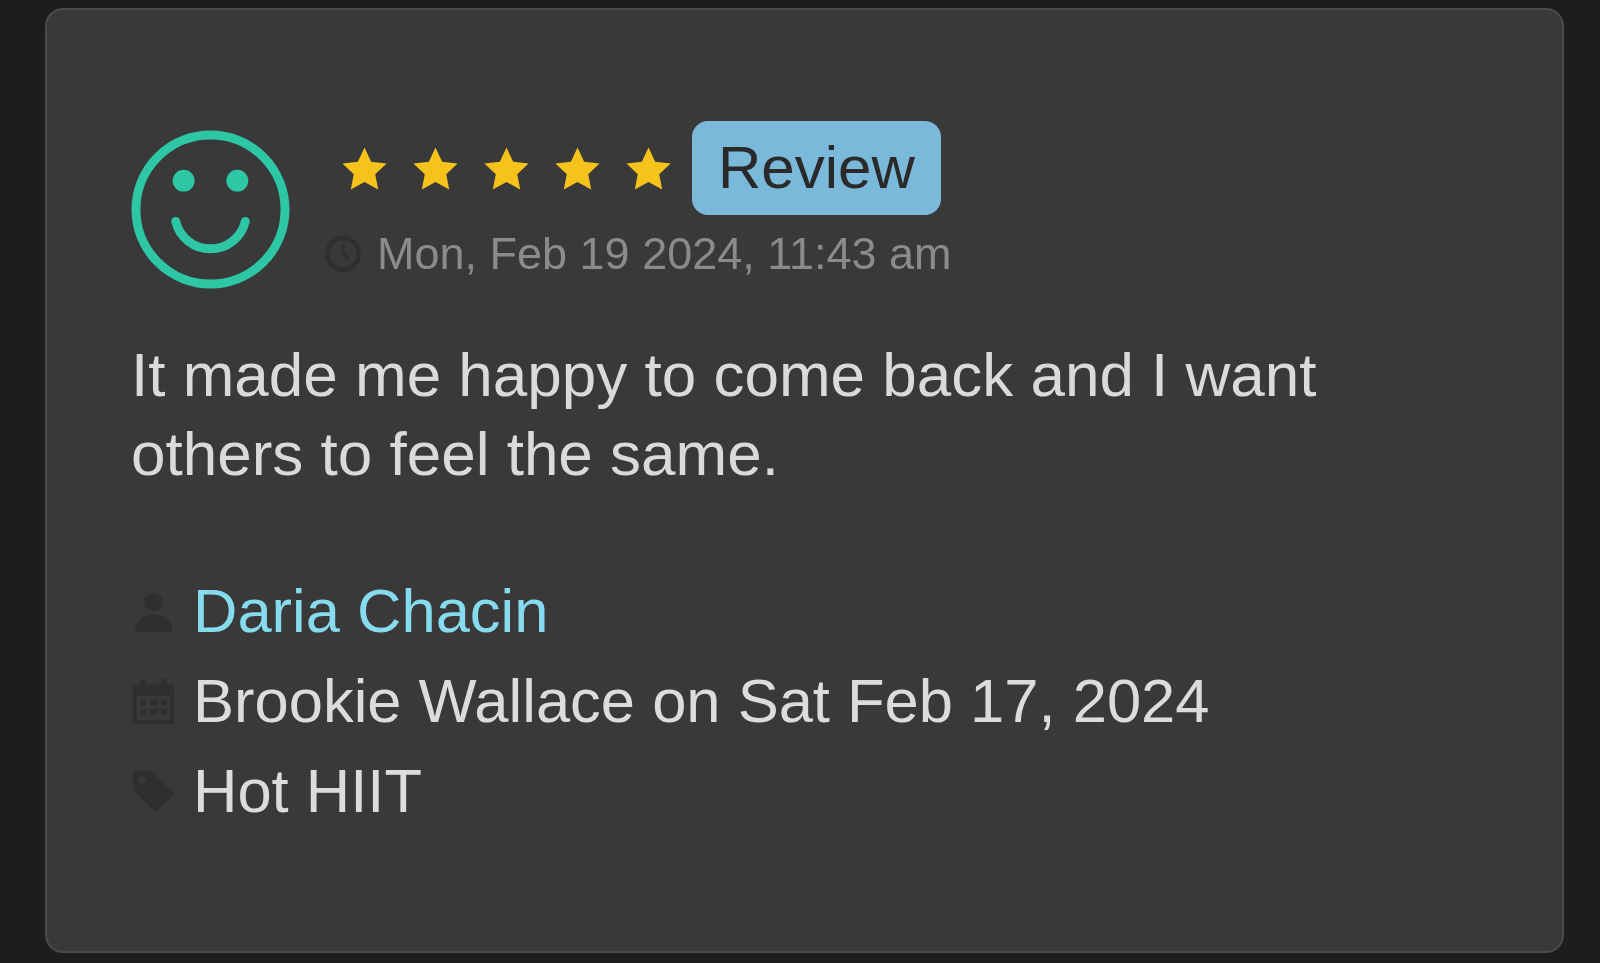 This screenshot has height=963, width=1600. What do you see at coordinates (664, 254) in the screenshot?
I see `timestamp-text: Mon, Feb 19 2024, 11:43 am` at bounding box center [664, 254].